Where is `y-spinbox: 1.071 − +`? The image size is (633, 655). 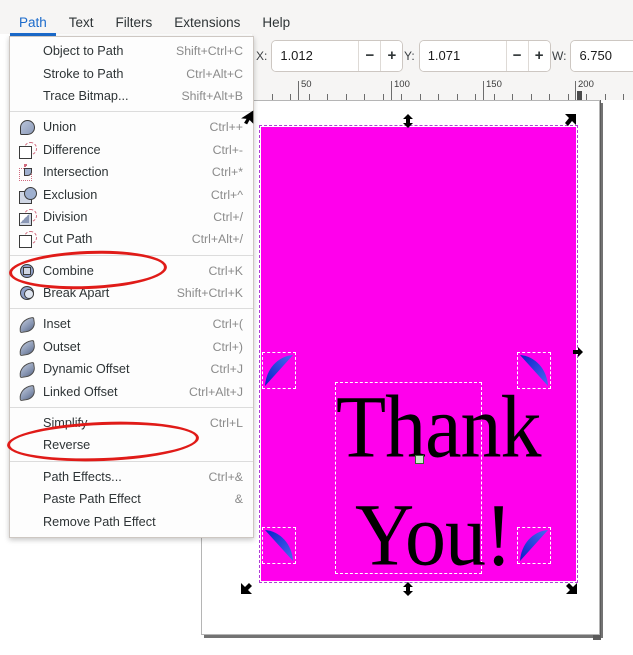 y-spinbox: 1.071 − + is located at coordinates (484, 55).